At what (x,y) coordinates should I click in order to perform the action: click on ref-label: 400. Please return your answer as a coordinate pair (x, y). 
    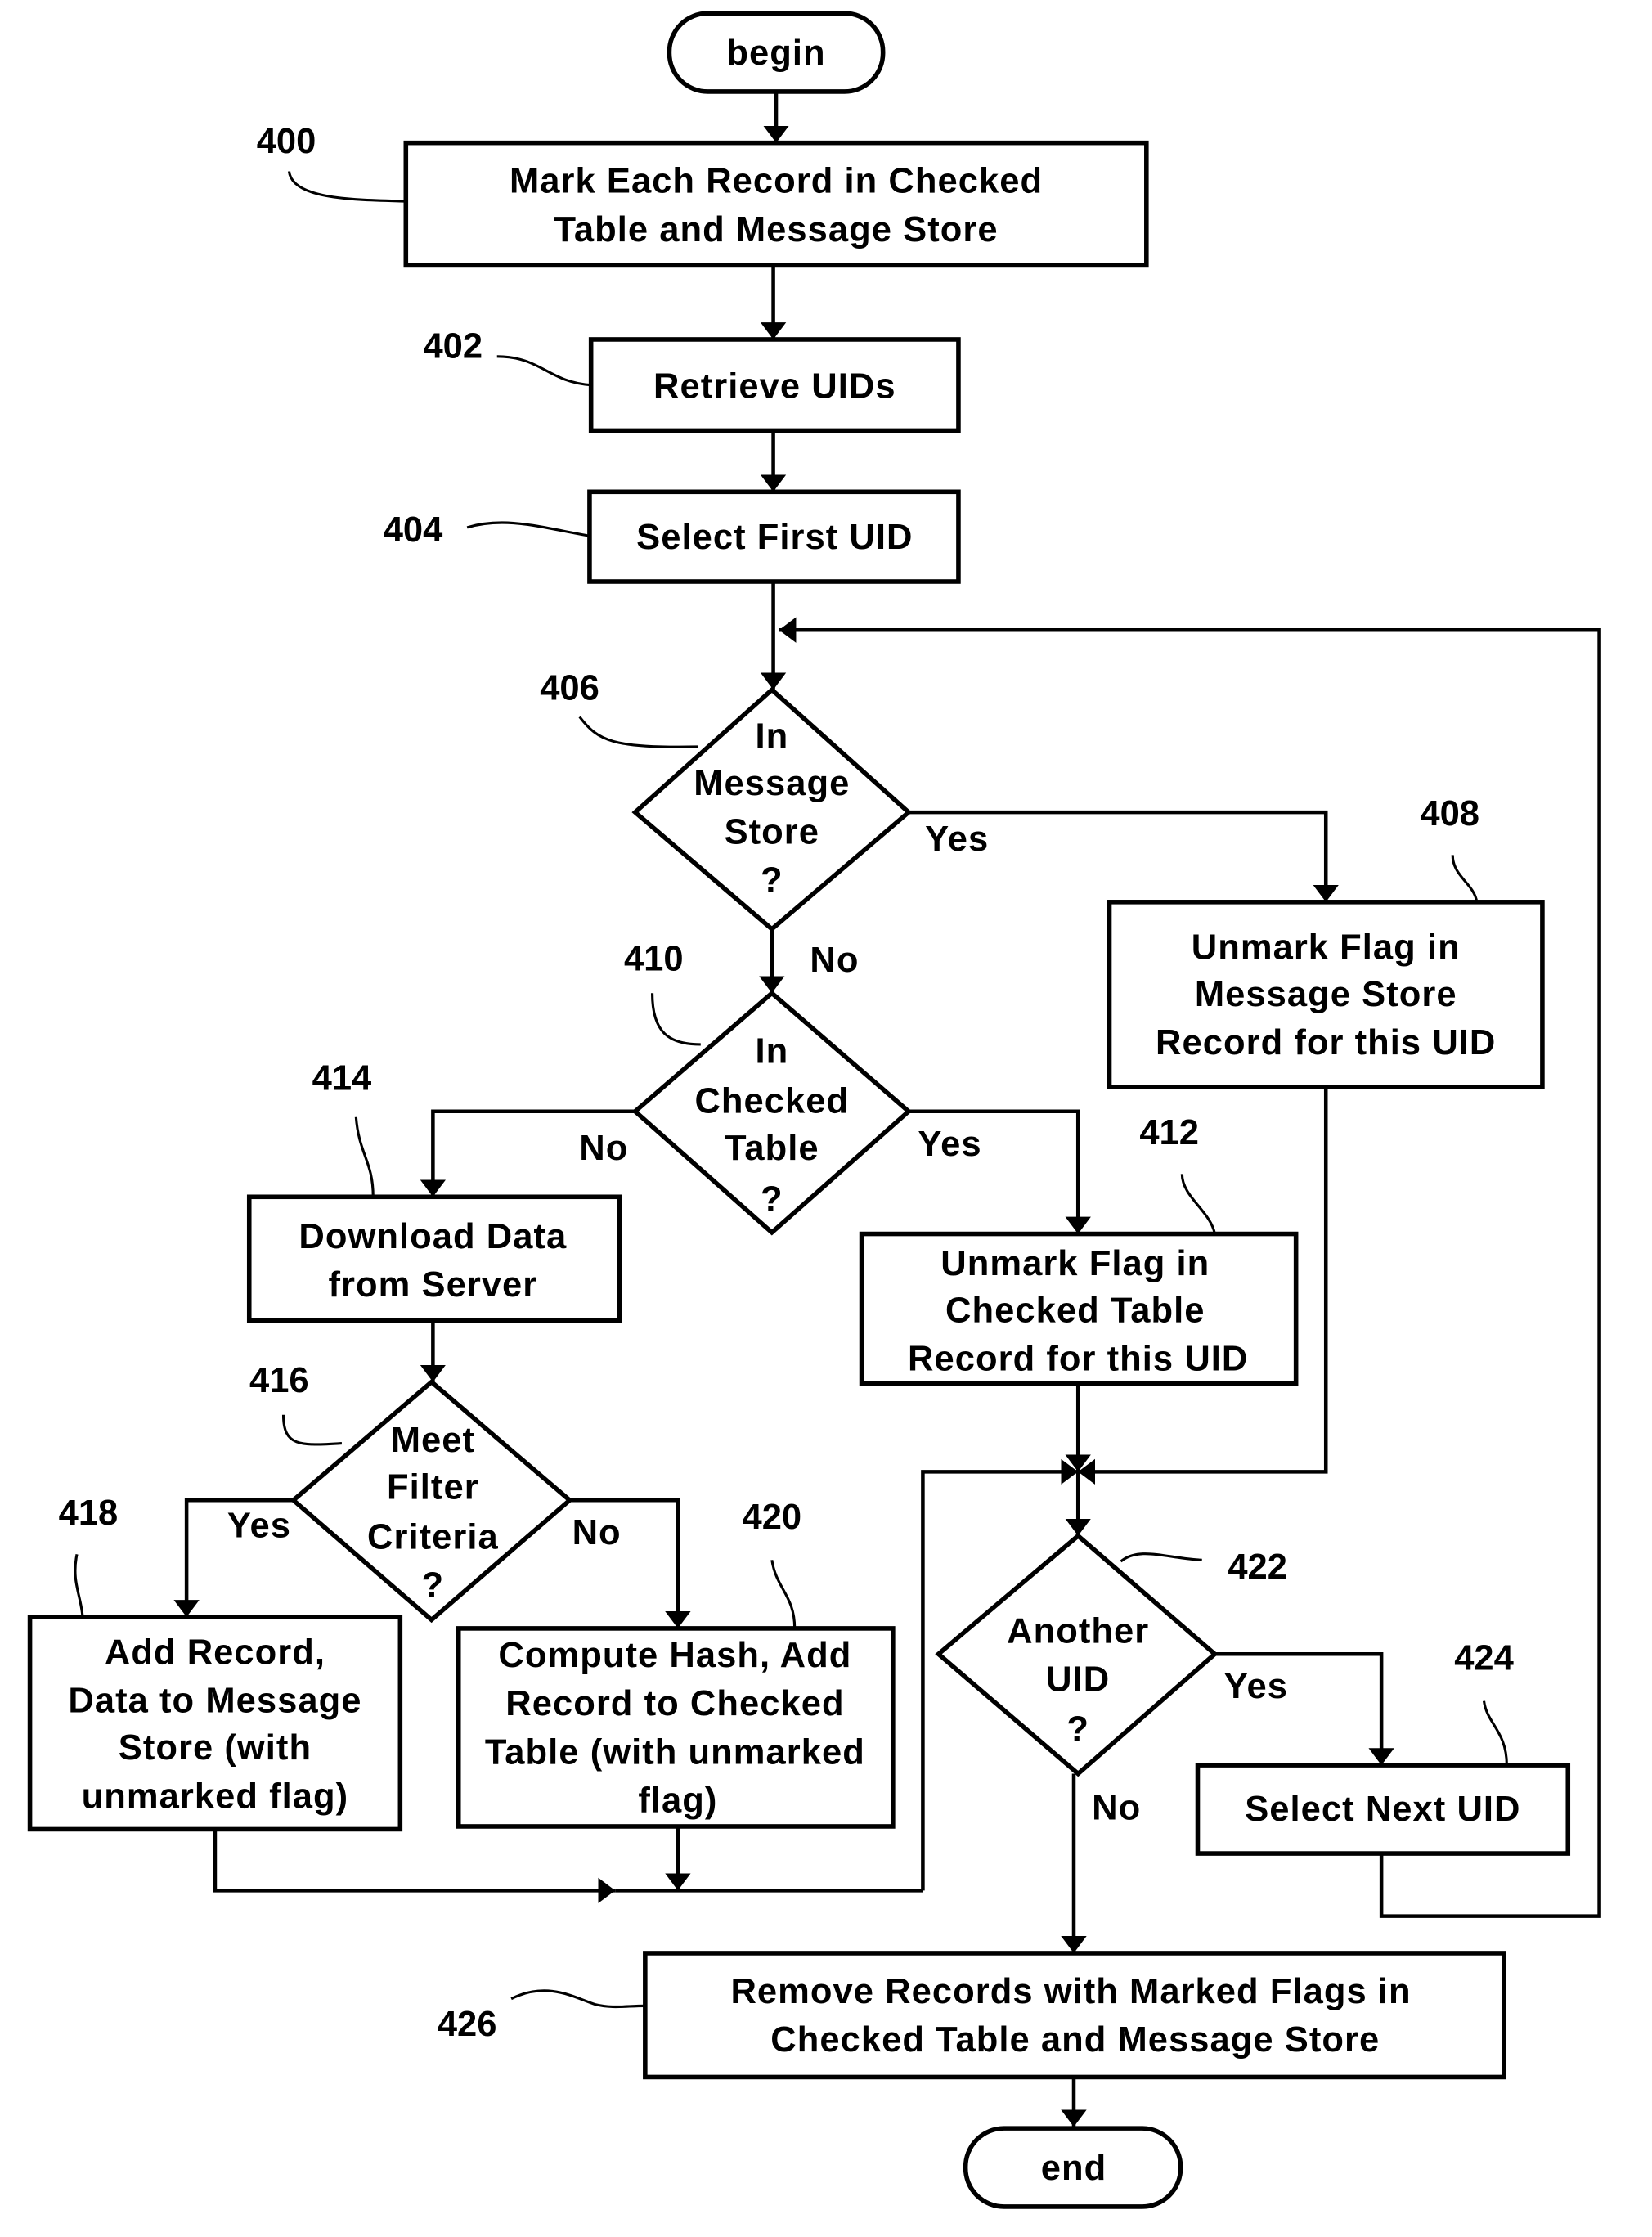
    Looking at the image, I should click on (287, 141).